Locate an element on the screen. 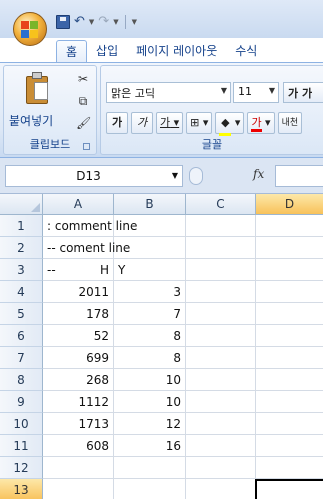 The image size is (323, 499). insert-function-icon: fx is located at coordinates (258, 174).